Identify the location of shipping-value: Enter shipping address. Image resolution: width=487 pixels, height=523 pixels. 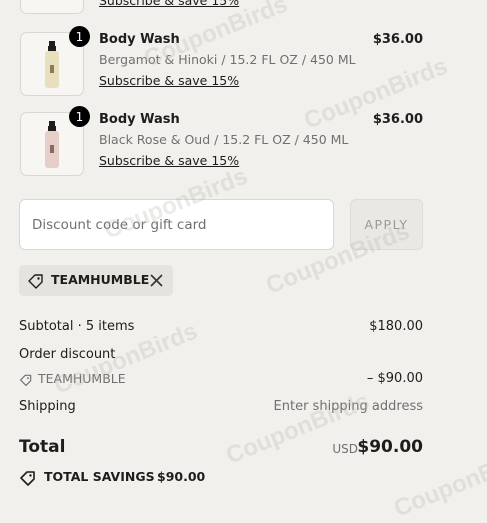
(348, 406).